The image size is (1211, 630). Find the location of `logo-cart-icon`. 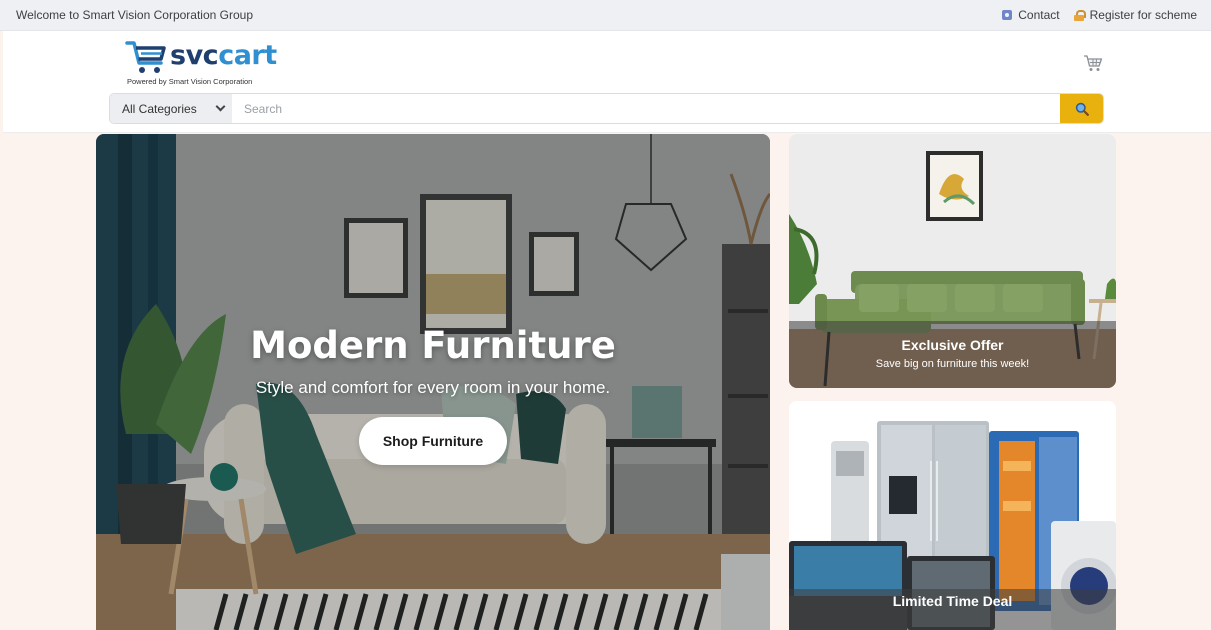

logo-cart-icon is located at coordinates (145, 57).